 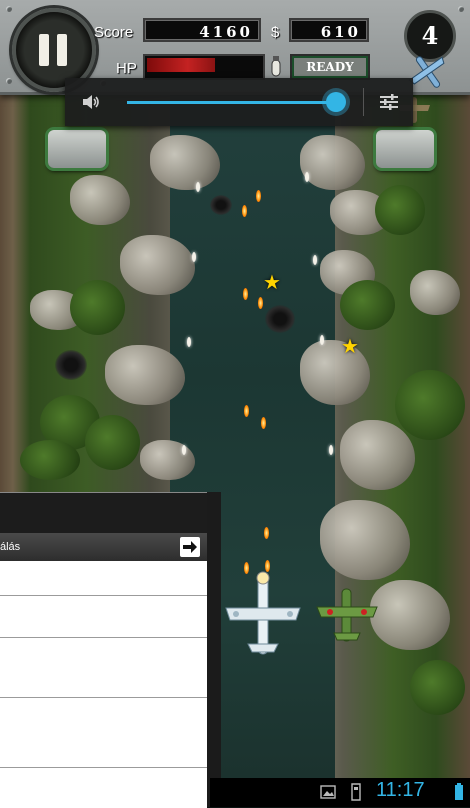 I want to click on volume-slider-track, so click(x=234, y=102).